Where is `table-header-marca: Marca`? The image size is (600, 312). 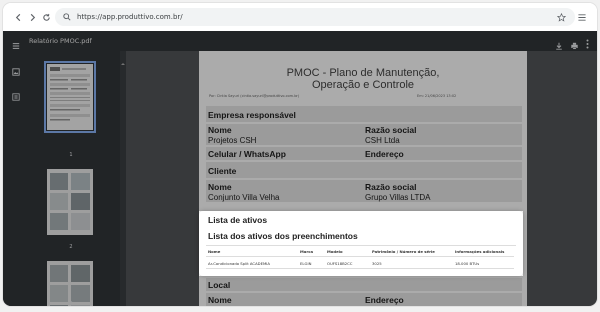 table-header-marca: Marca is located at coordinates (307, 251).